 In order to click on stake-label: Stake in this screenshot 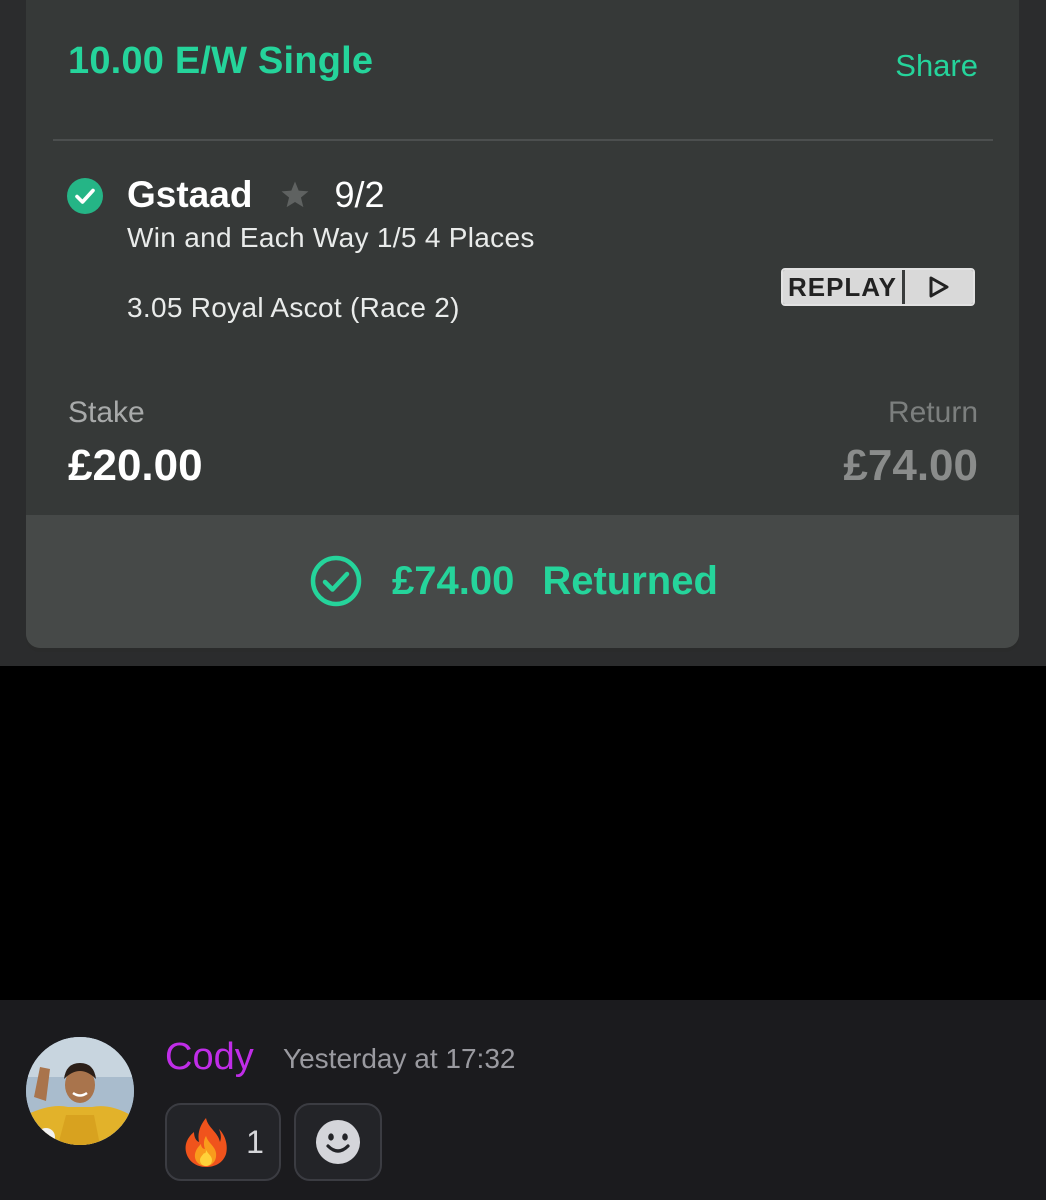, I will do `click(106, 412)`.